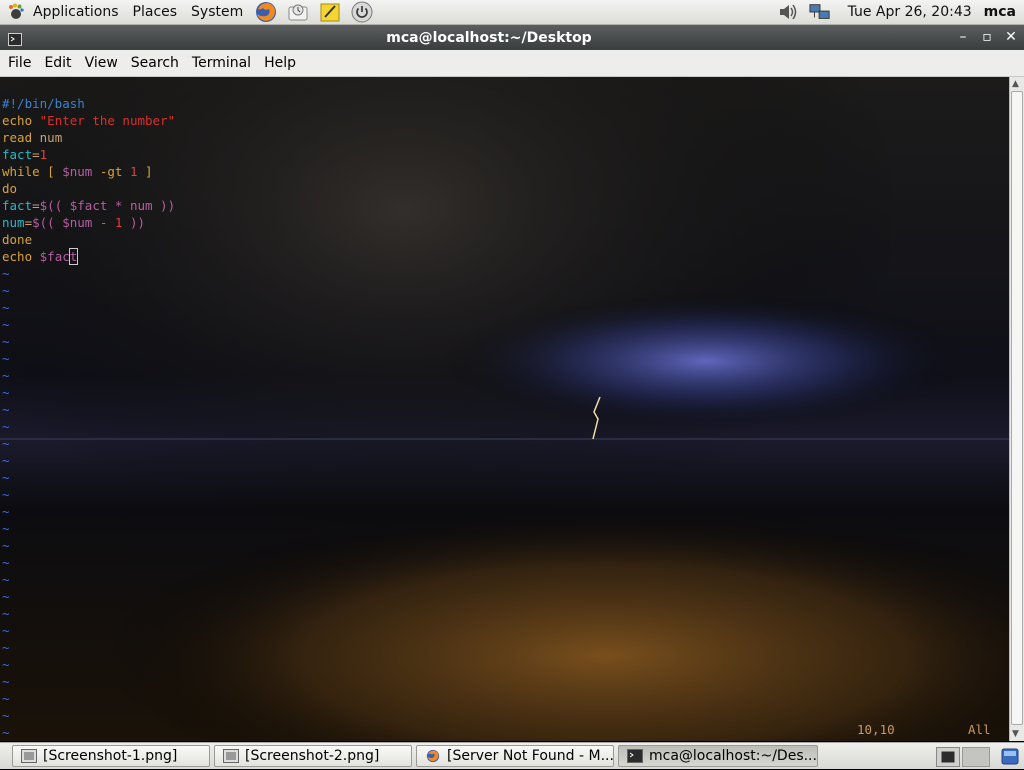 This screenshot has height=770, width=1024. What do you see at coordinates (40, 256) in the screenshot?
I see `code-line: echo $fact` at bounding box center [40, 256].